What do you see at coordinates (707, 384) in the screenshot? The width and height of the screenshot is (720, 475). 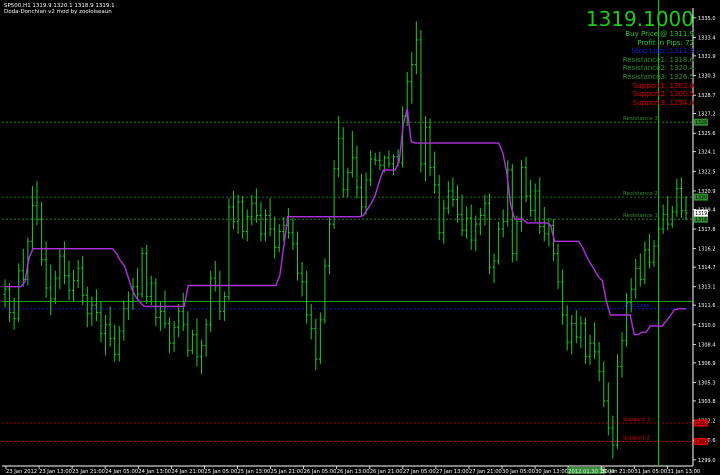 I see `y-tick-label: 1305.3` at bounding box center [707, 384].